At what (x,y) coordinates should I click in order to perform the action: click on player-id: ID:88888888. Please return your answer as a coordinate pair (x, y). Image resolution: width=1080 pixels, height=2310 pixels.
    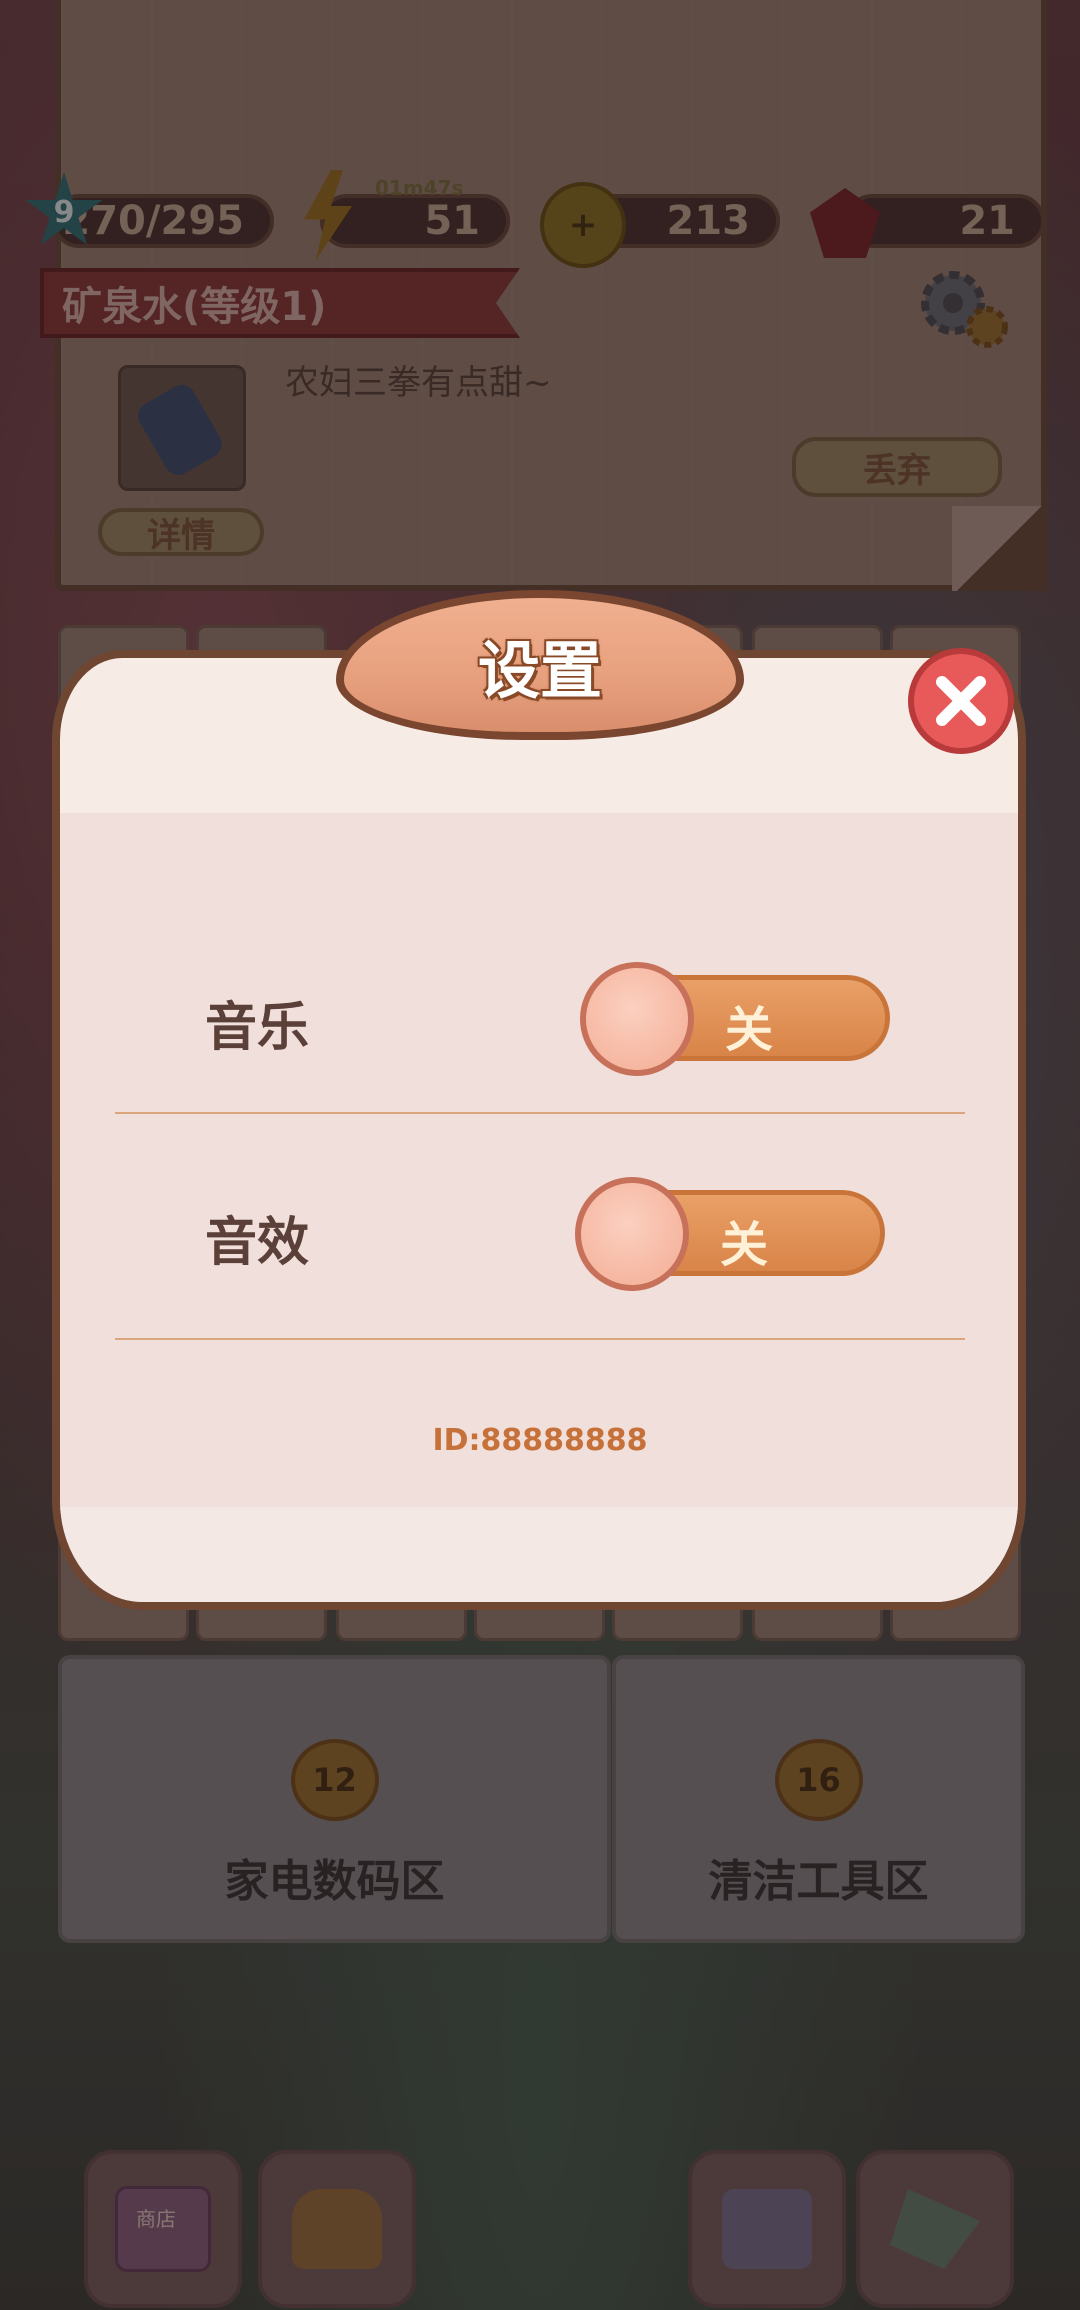
    Looking at the image, I should click on (540, 1440).